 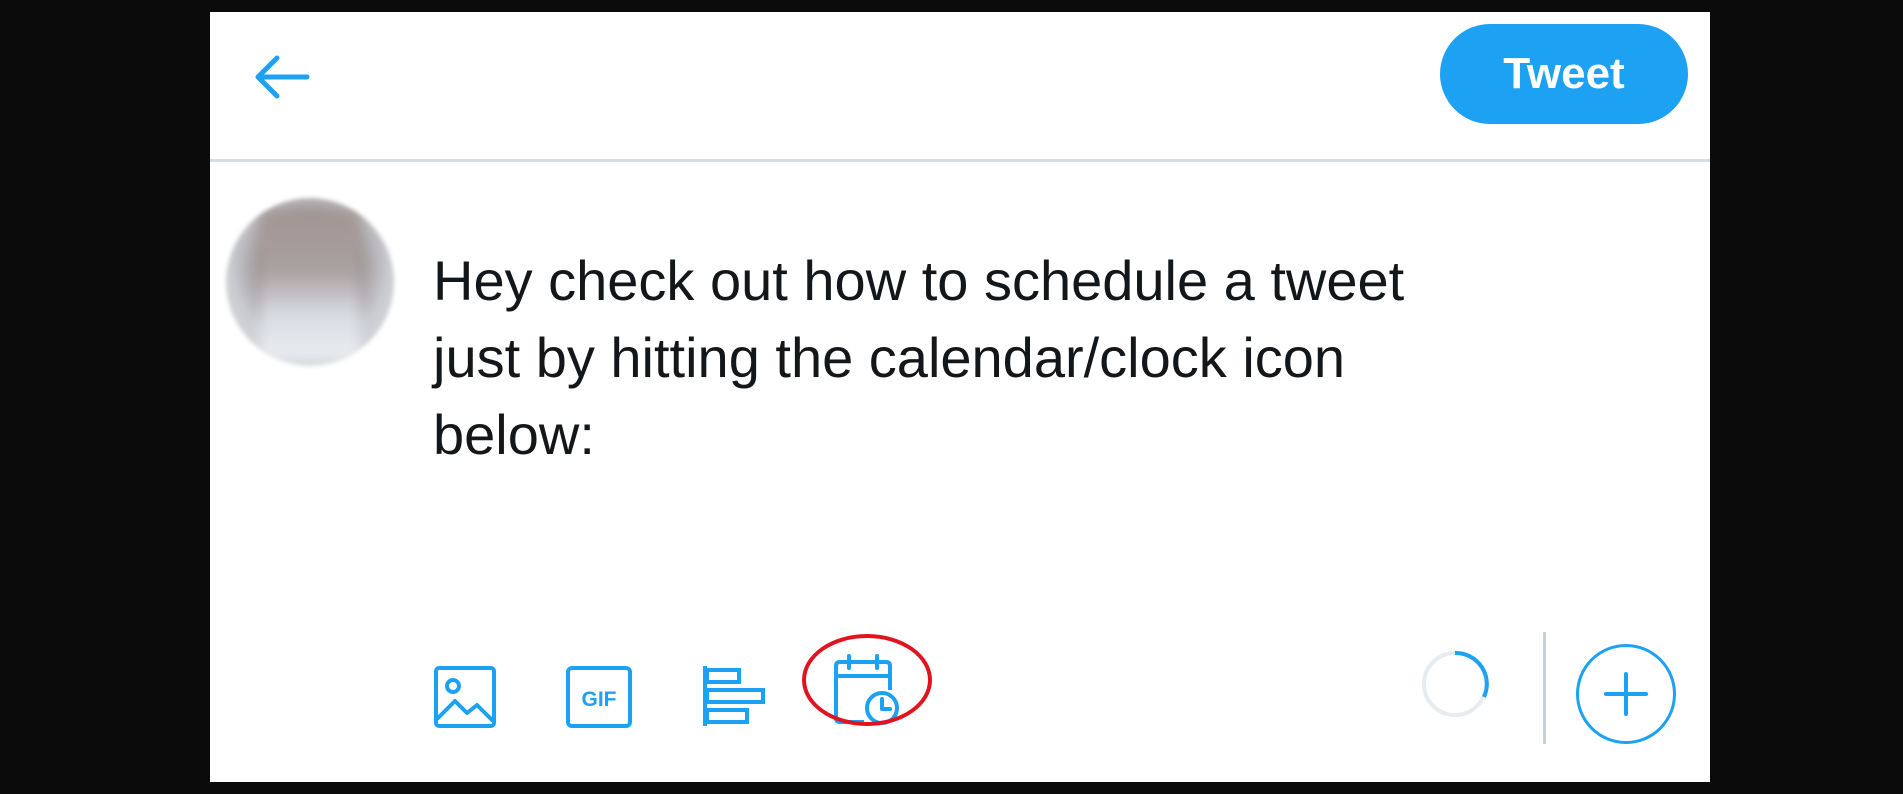 I want to click on plus-icon, so click(x=1626, y=694).